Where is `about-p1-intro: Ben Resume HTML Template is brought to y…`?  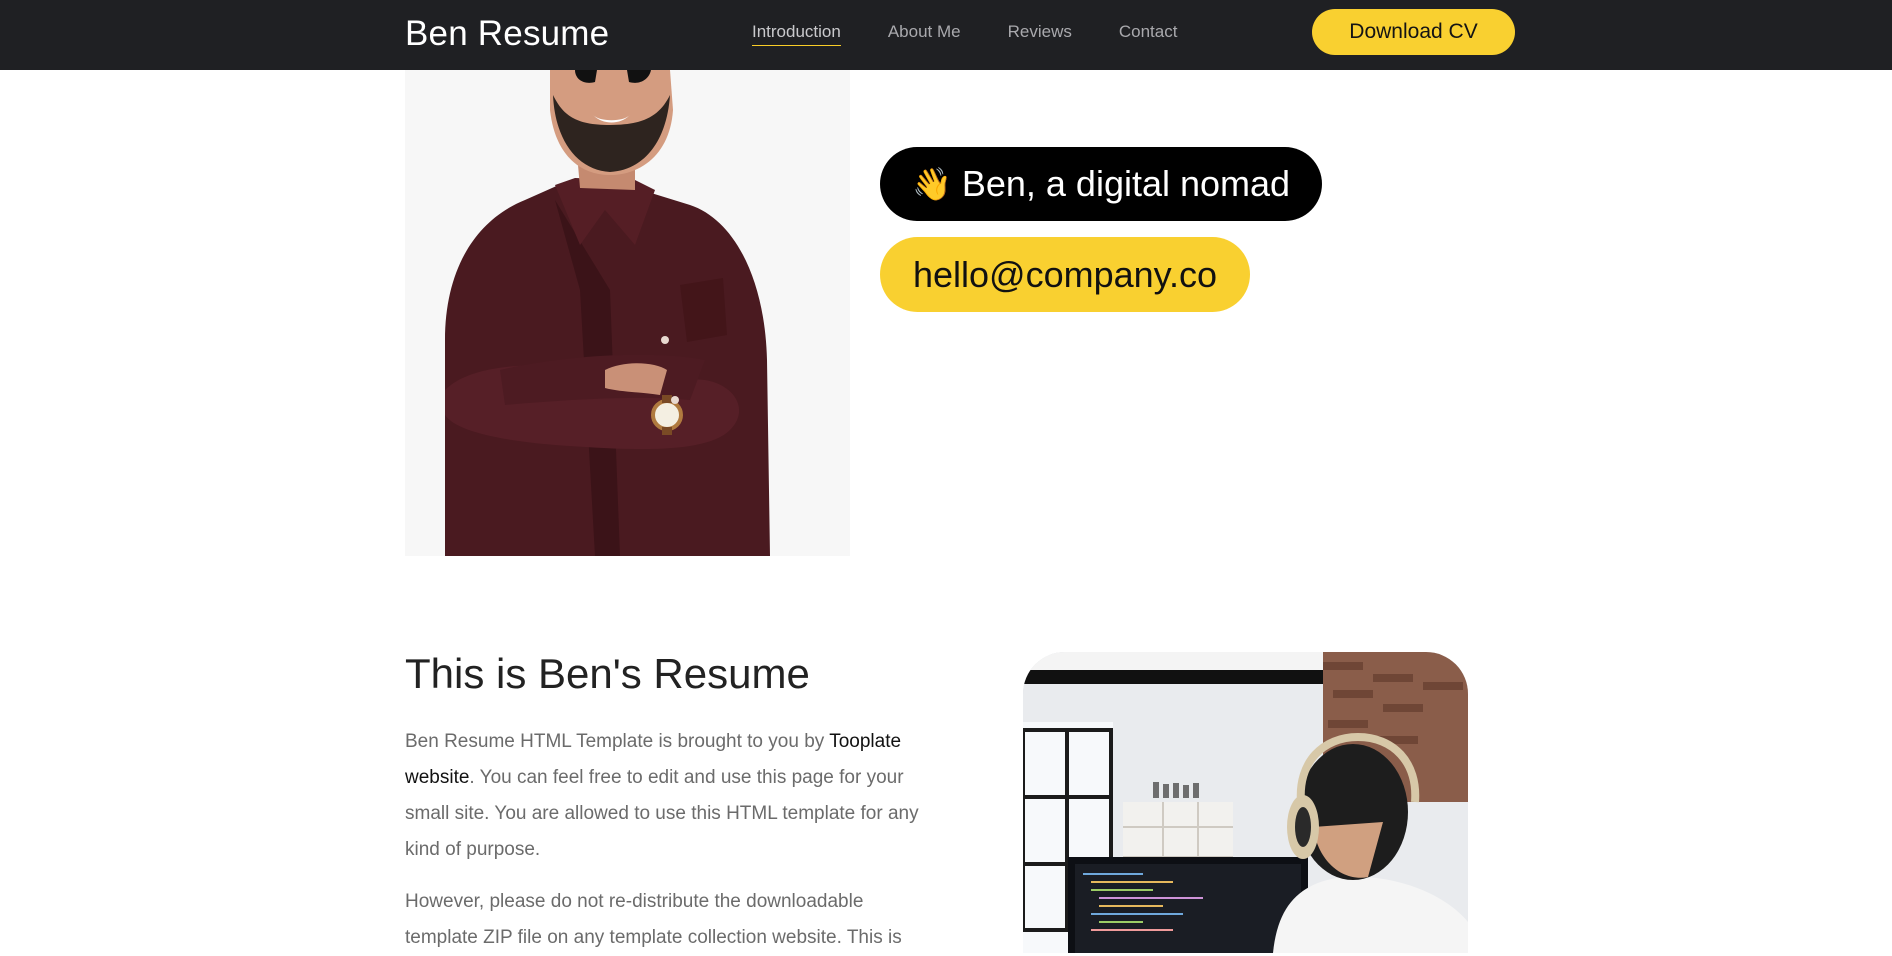
about-p1-intro: Ben Resume HTML Template is brought to y… is located at coordinates (617, 741).